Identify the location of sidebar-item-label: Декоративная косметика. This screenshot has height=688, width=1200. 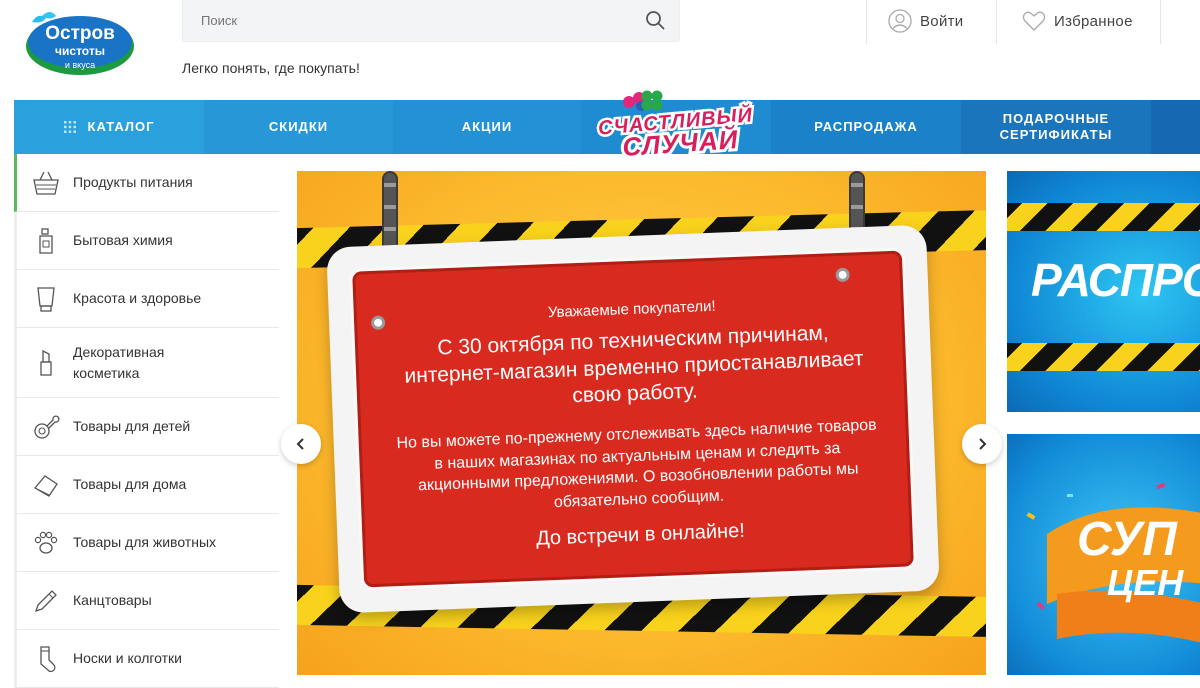
(119, 362).